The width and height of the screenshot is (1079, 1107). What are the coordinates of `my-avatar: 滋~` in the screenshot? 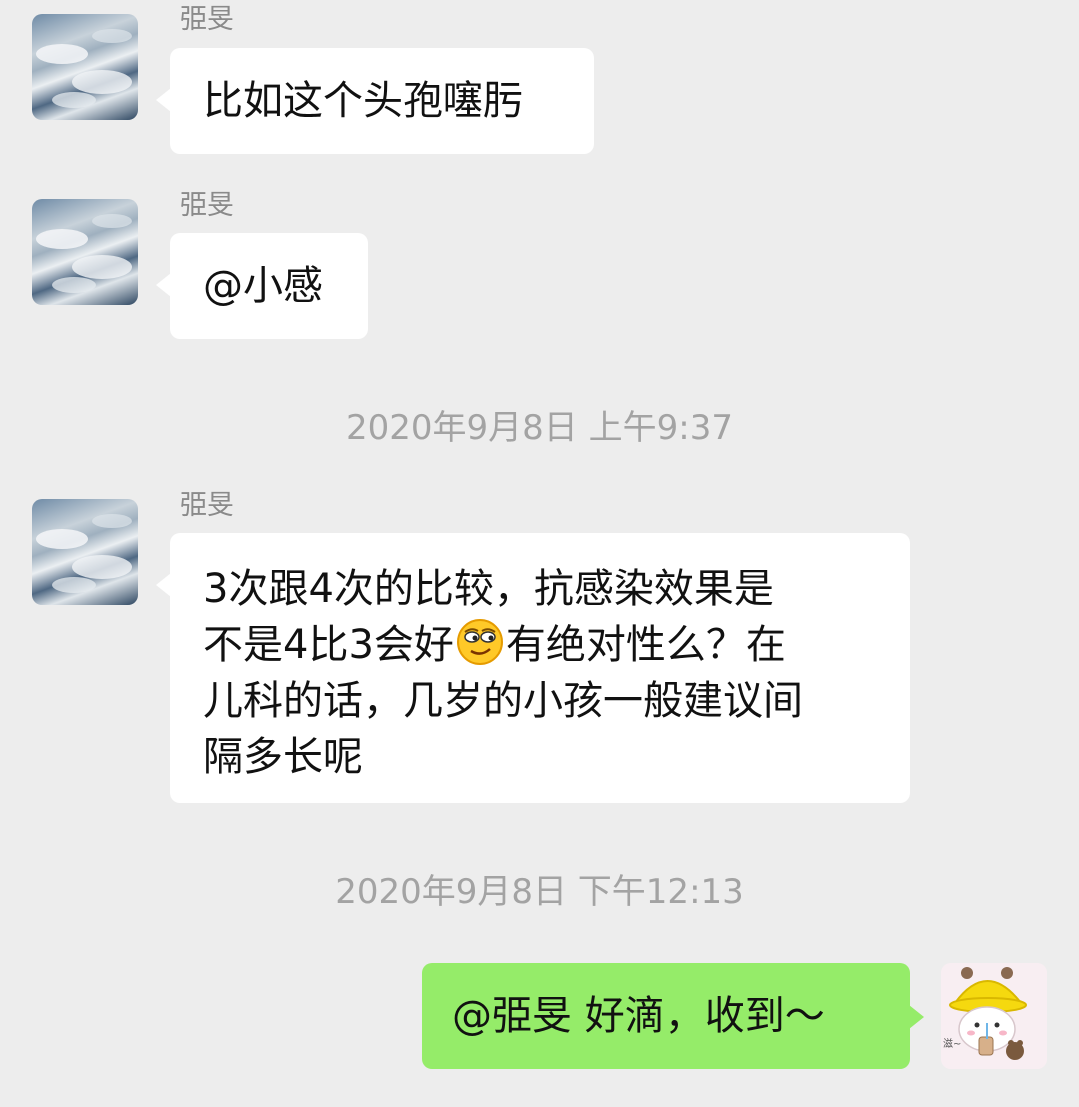 It's located at (994, 1016).